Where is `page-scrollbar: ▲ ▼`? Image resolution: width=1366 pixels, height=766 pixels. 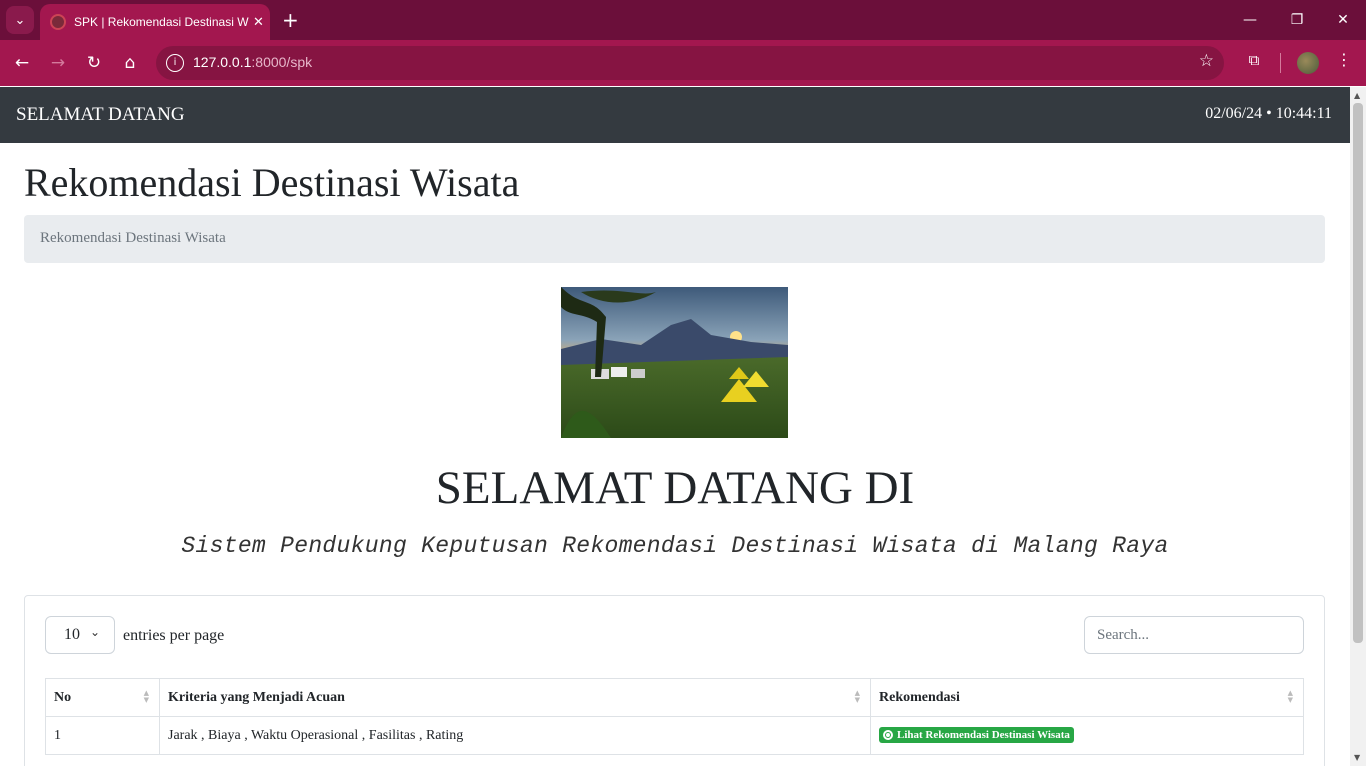
page-scrollbar: ▲ ▼ is located at coordinates (1358, 426).